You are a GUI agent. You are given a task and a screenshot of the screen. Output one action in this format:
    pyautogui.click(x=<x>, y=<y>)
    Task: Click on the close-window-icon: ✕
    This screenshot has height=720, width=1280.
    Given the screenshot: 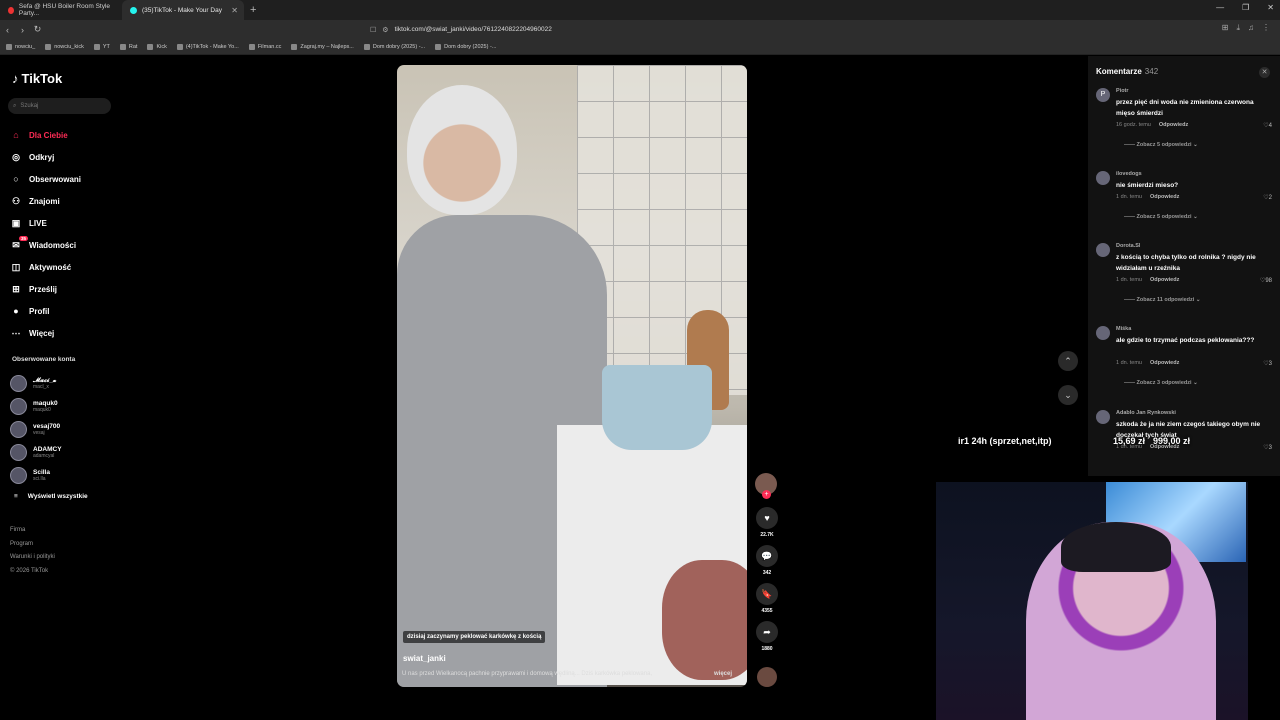 What is the action you would take?
    pyautogui.click(x=1270, y=7)
    